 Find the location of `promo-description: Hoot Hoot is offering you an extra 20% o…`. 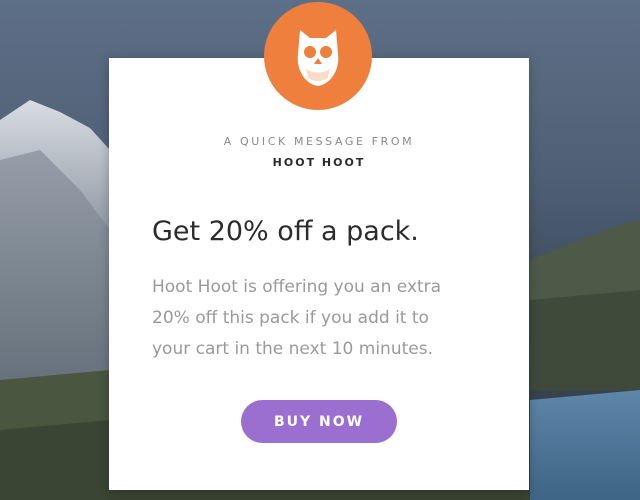

promo-description: Hoot Hoot is offering you an extra 20% o… is located at coordinates (317, 318).